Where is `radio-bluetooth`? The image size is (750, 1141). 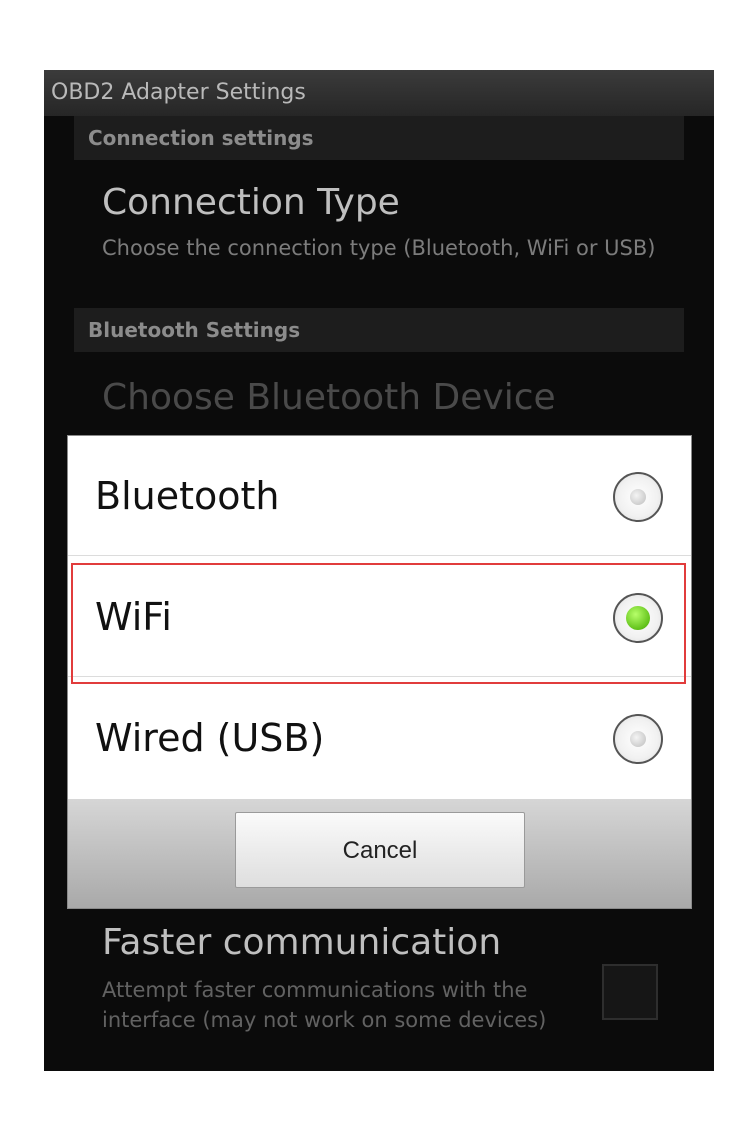
radio-bluetooth is located at coordinates (638, 497).